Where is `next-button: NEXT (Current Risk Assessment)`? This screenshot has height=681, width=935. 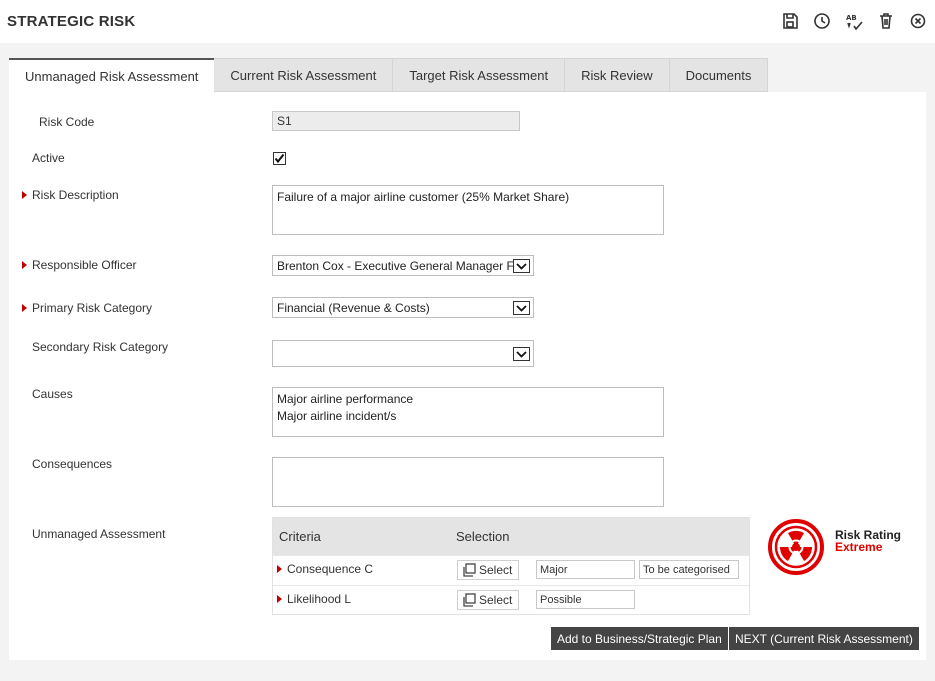
next-button: NEXT (Current Risk Assessment) is located at coordinates (824, 638).